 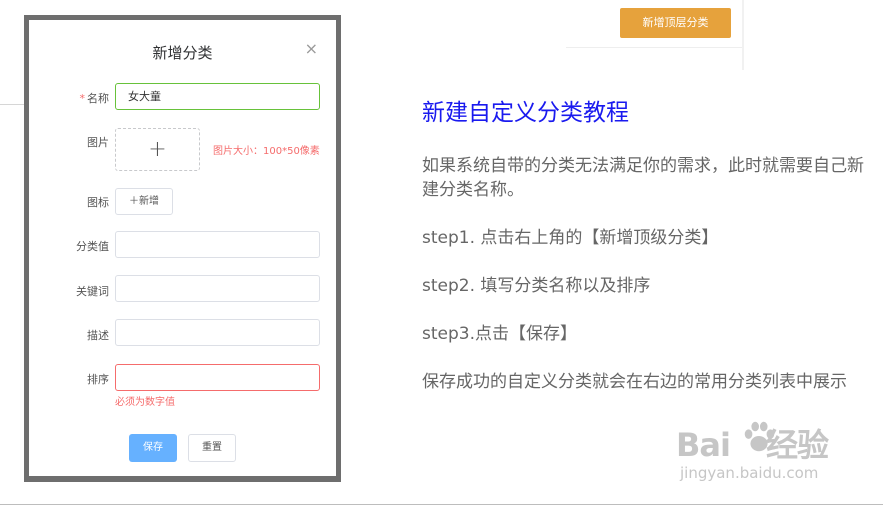 What do you see at coordinates (749, 473) in the screenshot?
I see `watermark-url: jingyan.baidu.com` at bounding box center [749, 473].